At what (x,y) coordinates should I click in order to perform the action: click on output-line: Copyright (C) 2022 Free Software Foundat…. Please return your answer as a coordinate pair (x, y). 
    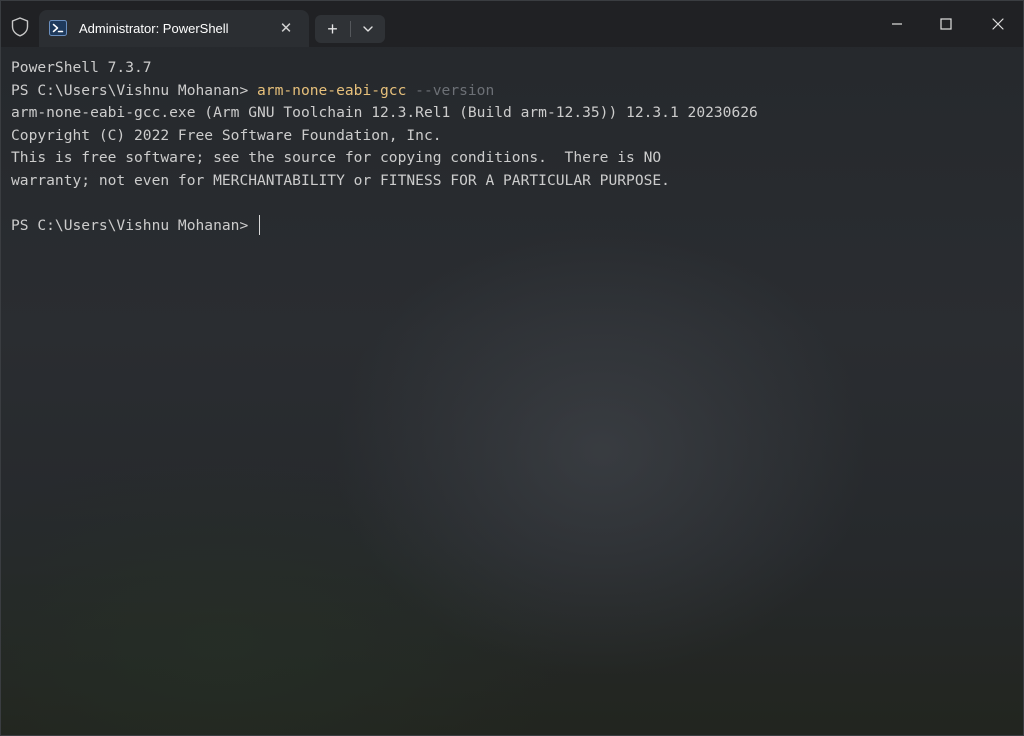
    Looking at the image, I should click on (226, 135).